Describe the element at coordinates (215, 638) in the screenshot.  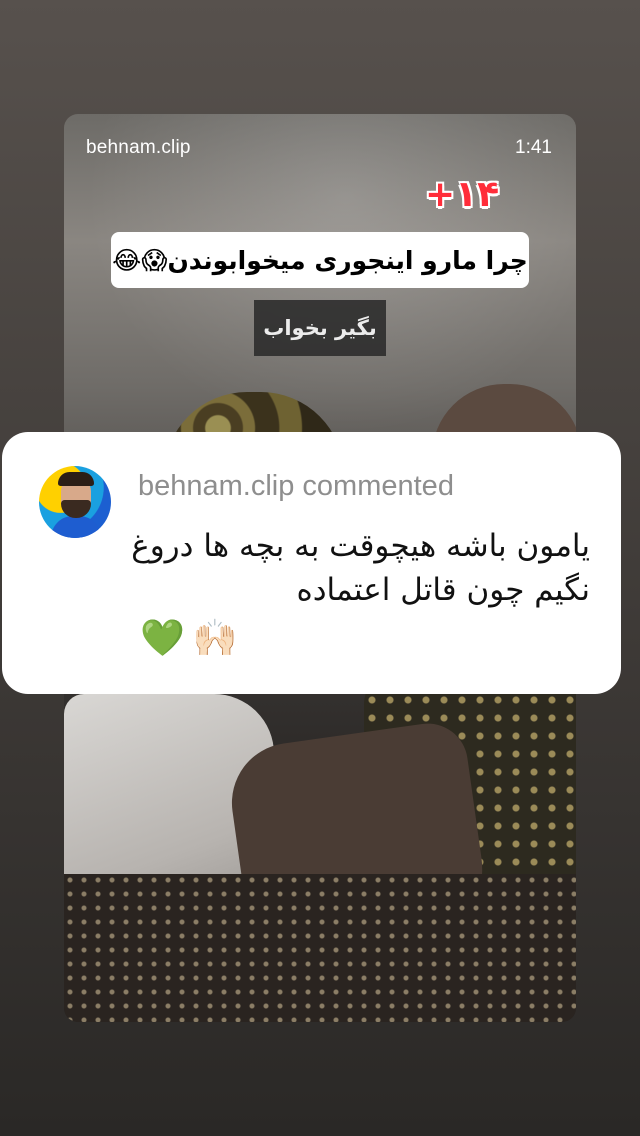
I see `raised-hands-emoji: 🙌🏻` at that location.